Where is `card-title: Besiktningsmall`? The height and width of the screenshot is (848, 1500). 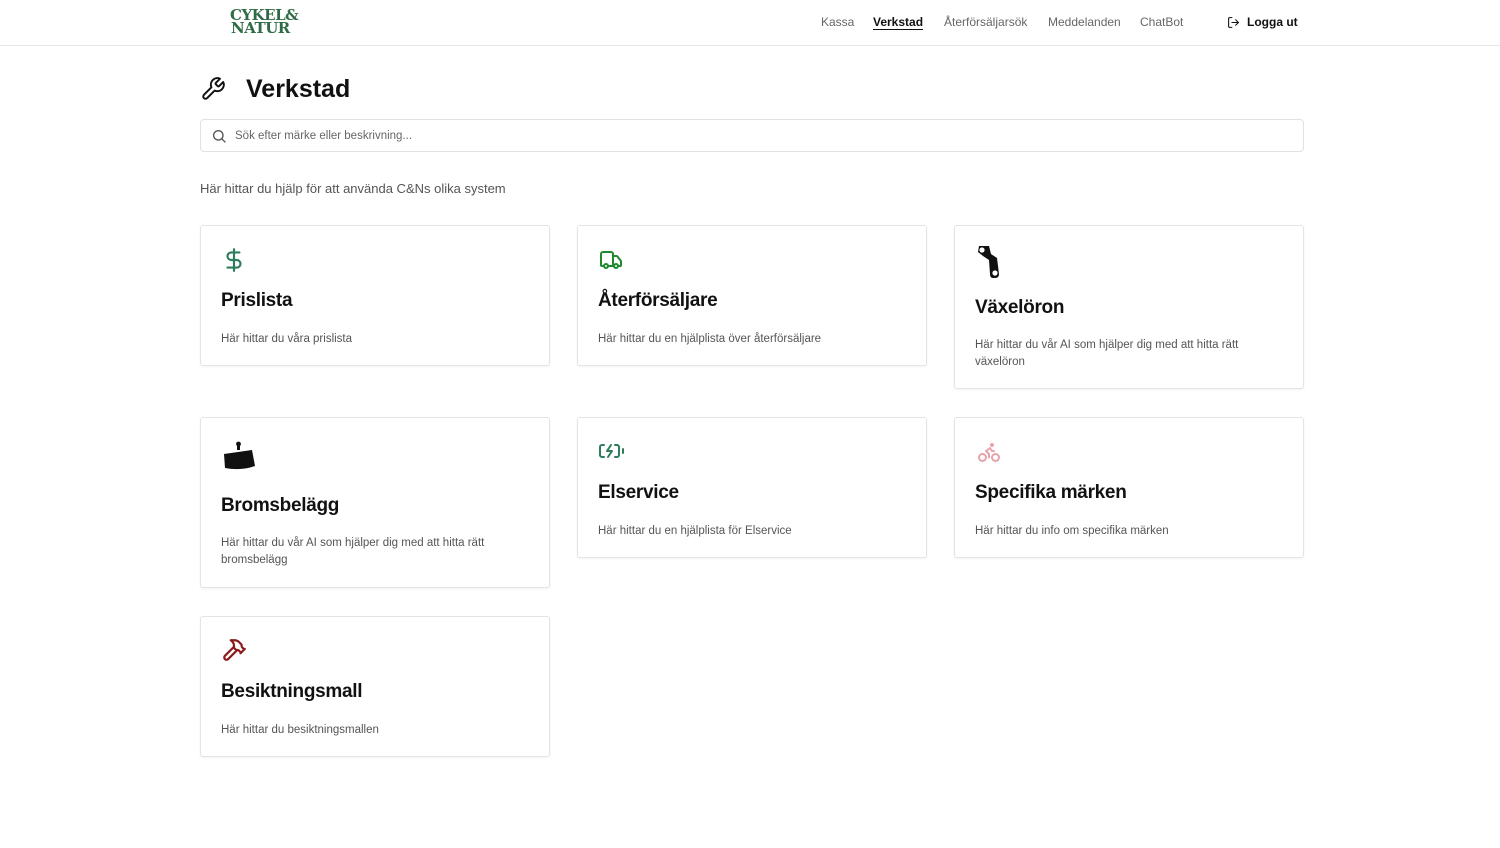 card-title: Besiktningsmall is located at coordinates (292, 691).